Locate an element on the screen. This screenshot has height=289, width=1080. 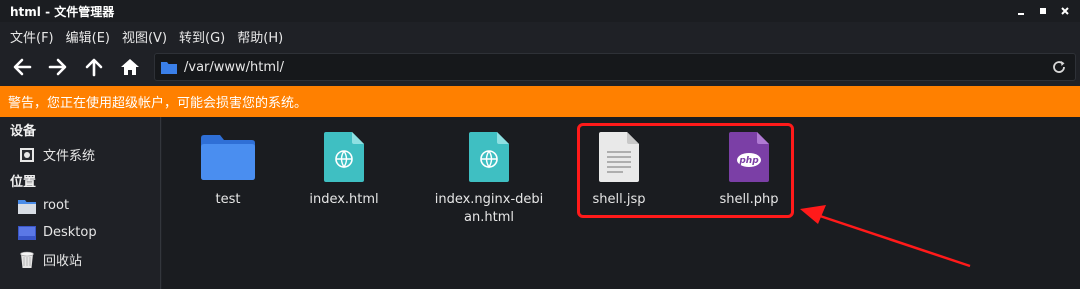
up-arrow-icon is located at coordinates (94, 67).